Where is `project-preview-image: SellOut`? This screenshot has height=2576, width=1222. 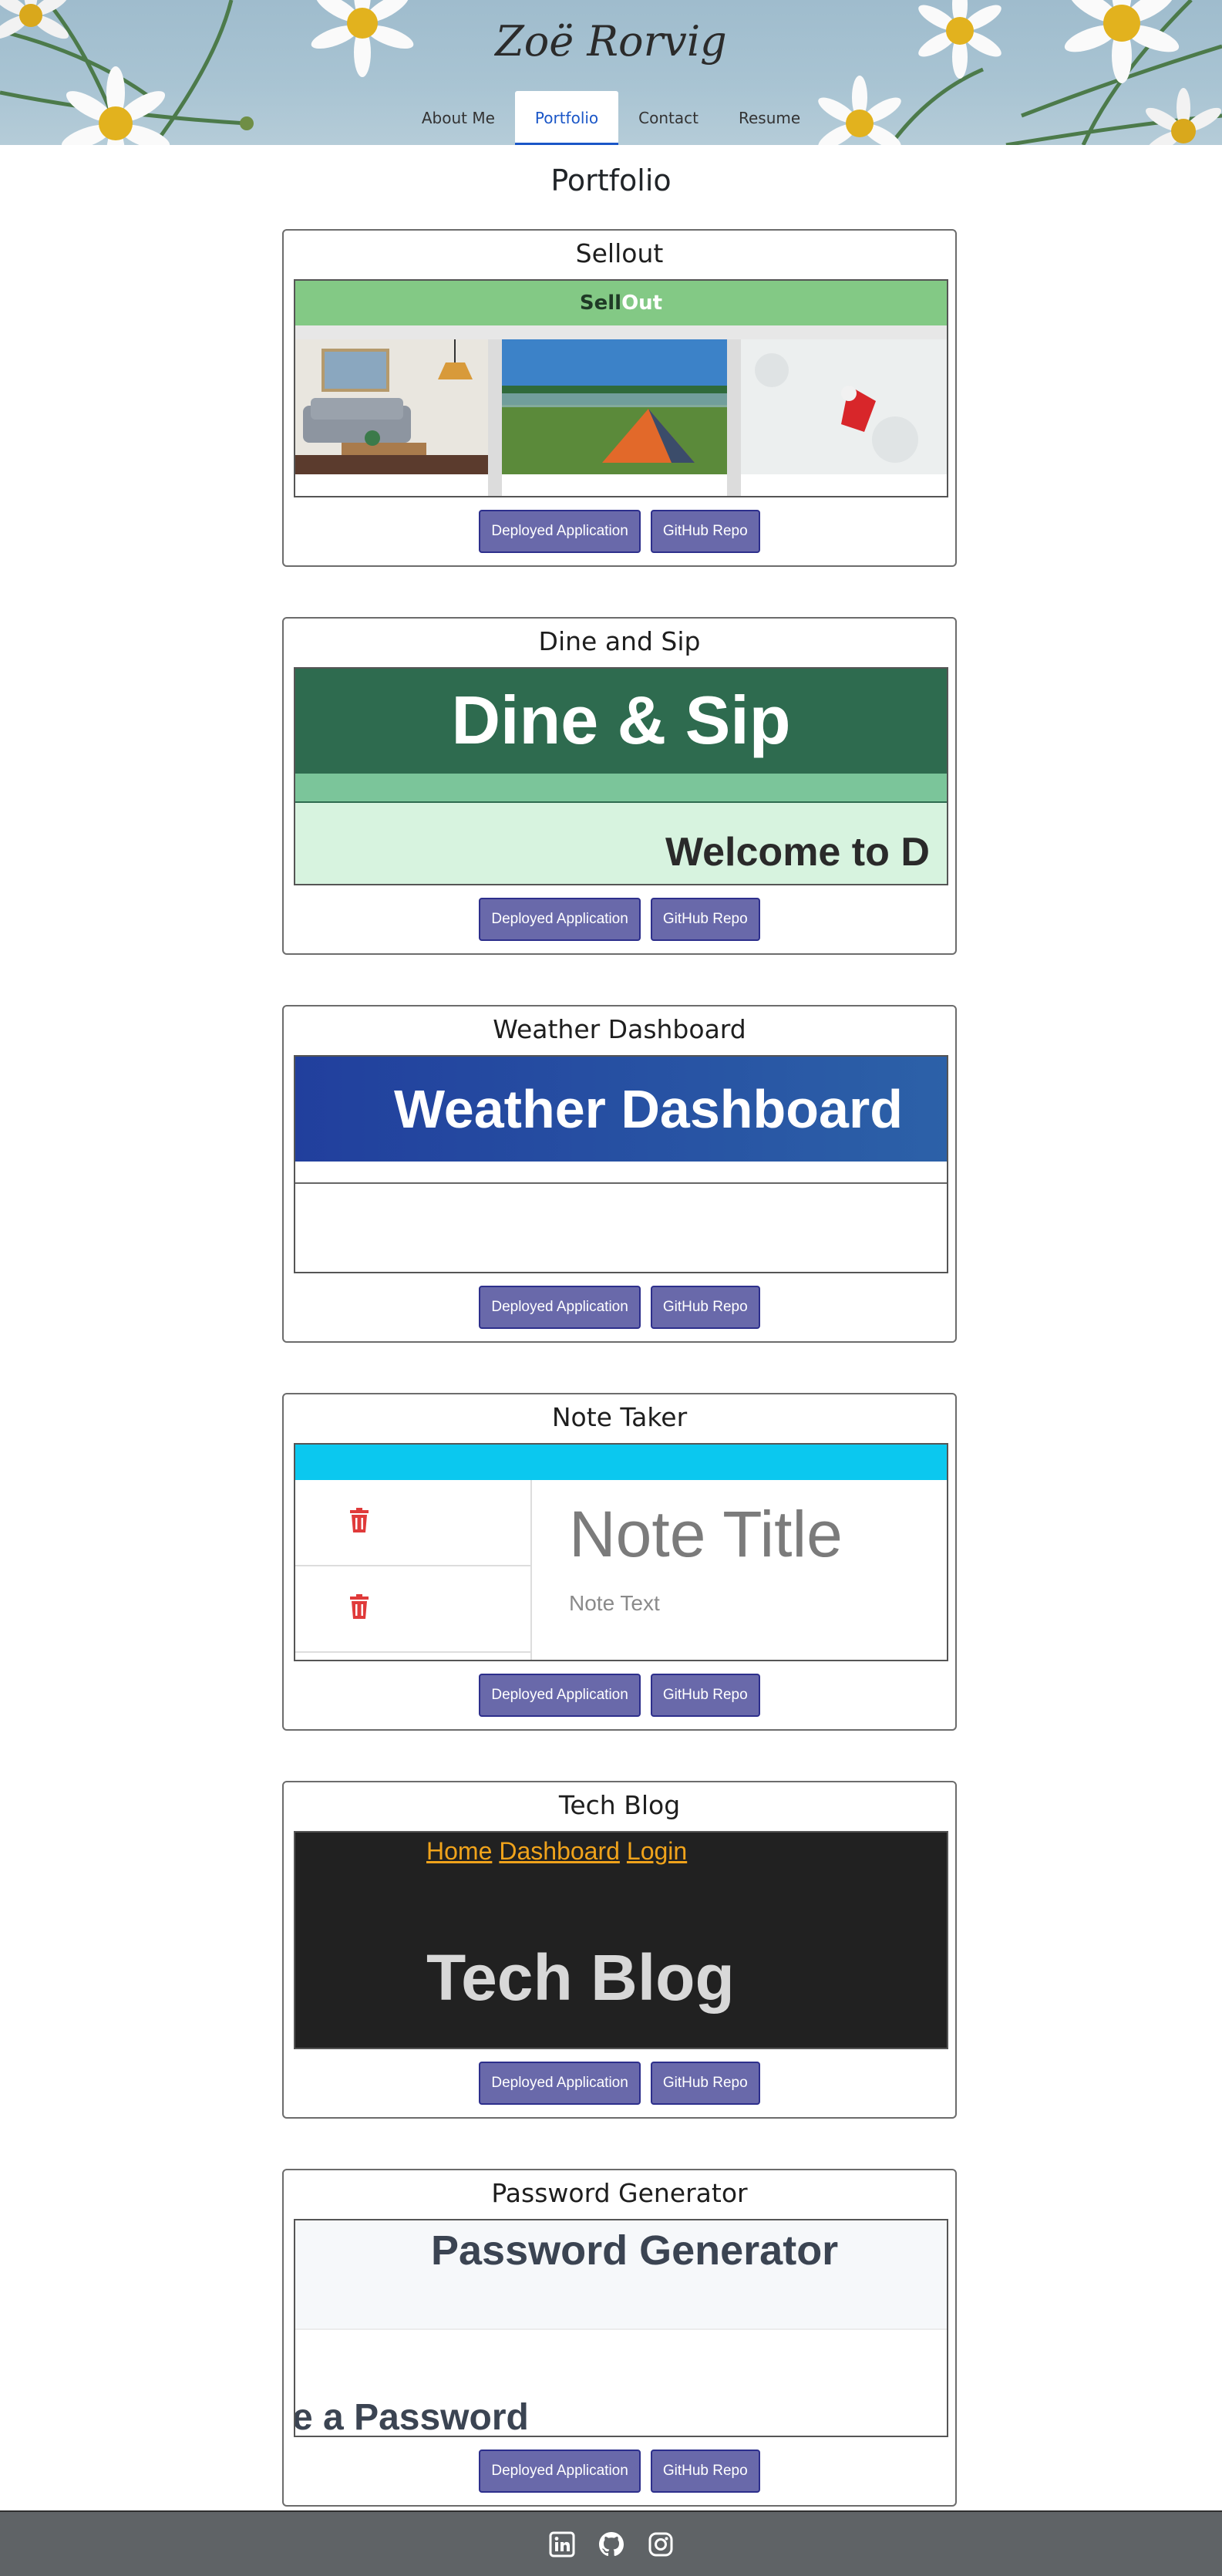
project-preview-image: SellOut is located at coordinates (621, 388).